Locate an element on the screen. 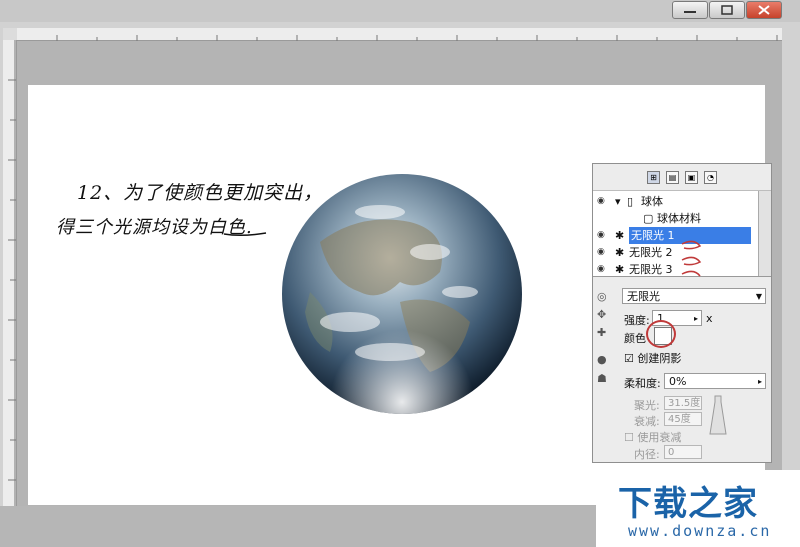 Image resolution: width=800 pixels, height=547 pixels. tree-item-label: 球体 is located at coordinates (652, 201).